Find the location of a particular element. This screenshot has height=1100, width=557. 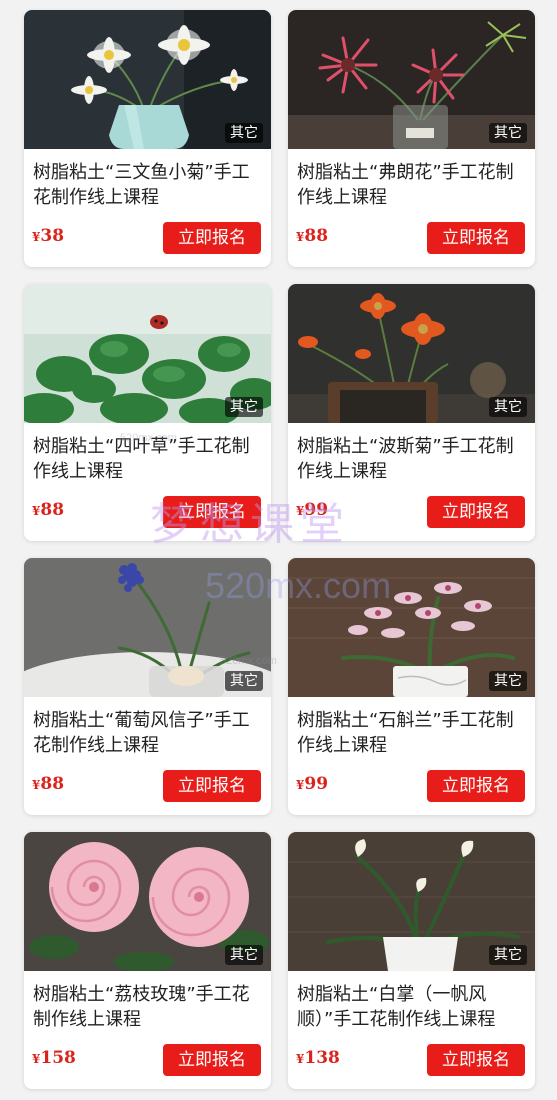

course-card: 其它 树脂粘土“荔枝玫瑰”手工花制作线上课程 ¥158 立即报名 is located at coordinates (147, 960).